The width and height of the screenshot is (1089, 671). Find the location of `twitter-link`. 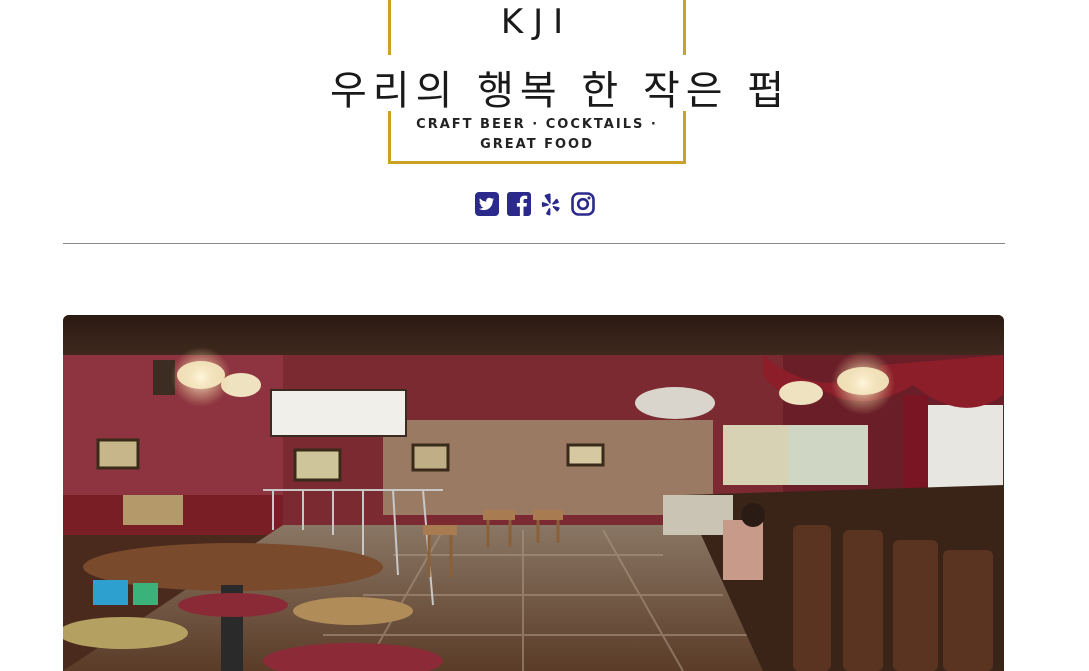

twitter-link is located at coordinates (487, 204).